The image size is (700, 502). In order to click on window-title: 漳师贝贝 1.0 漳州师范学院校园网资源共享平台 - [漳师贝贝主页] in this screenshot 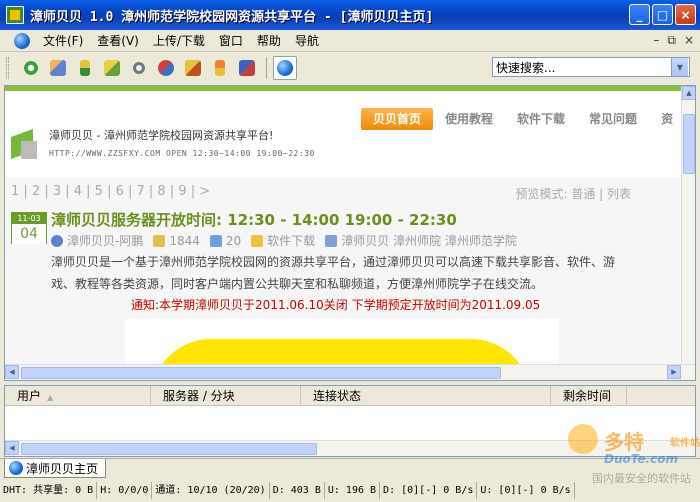, I will do `click(232, 17)`.